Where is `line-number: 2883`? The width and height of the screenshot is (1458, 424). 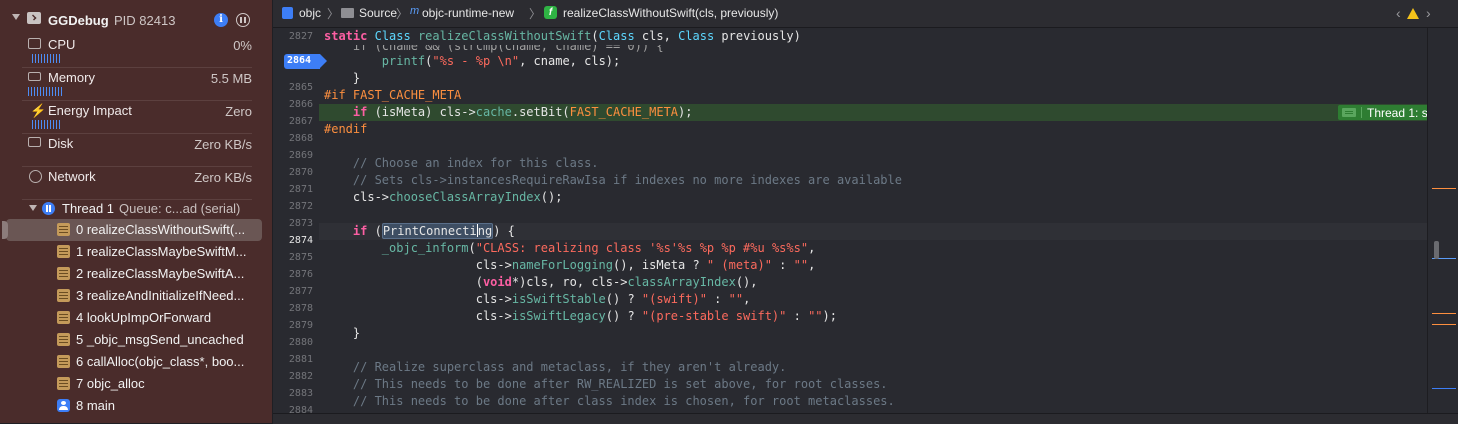
line-number: 2883 is located at coordinates (300, 393).